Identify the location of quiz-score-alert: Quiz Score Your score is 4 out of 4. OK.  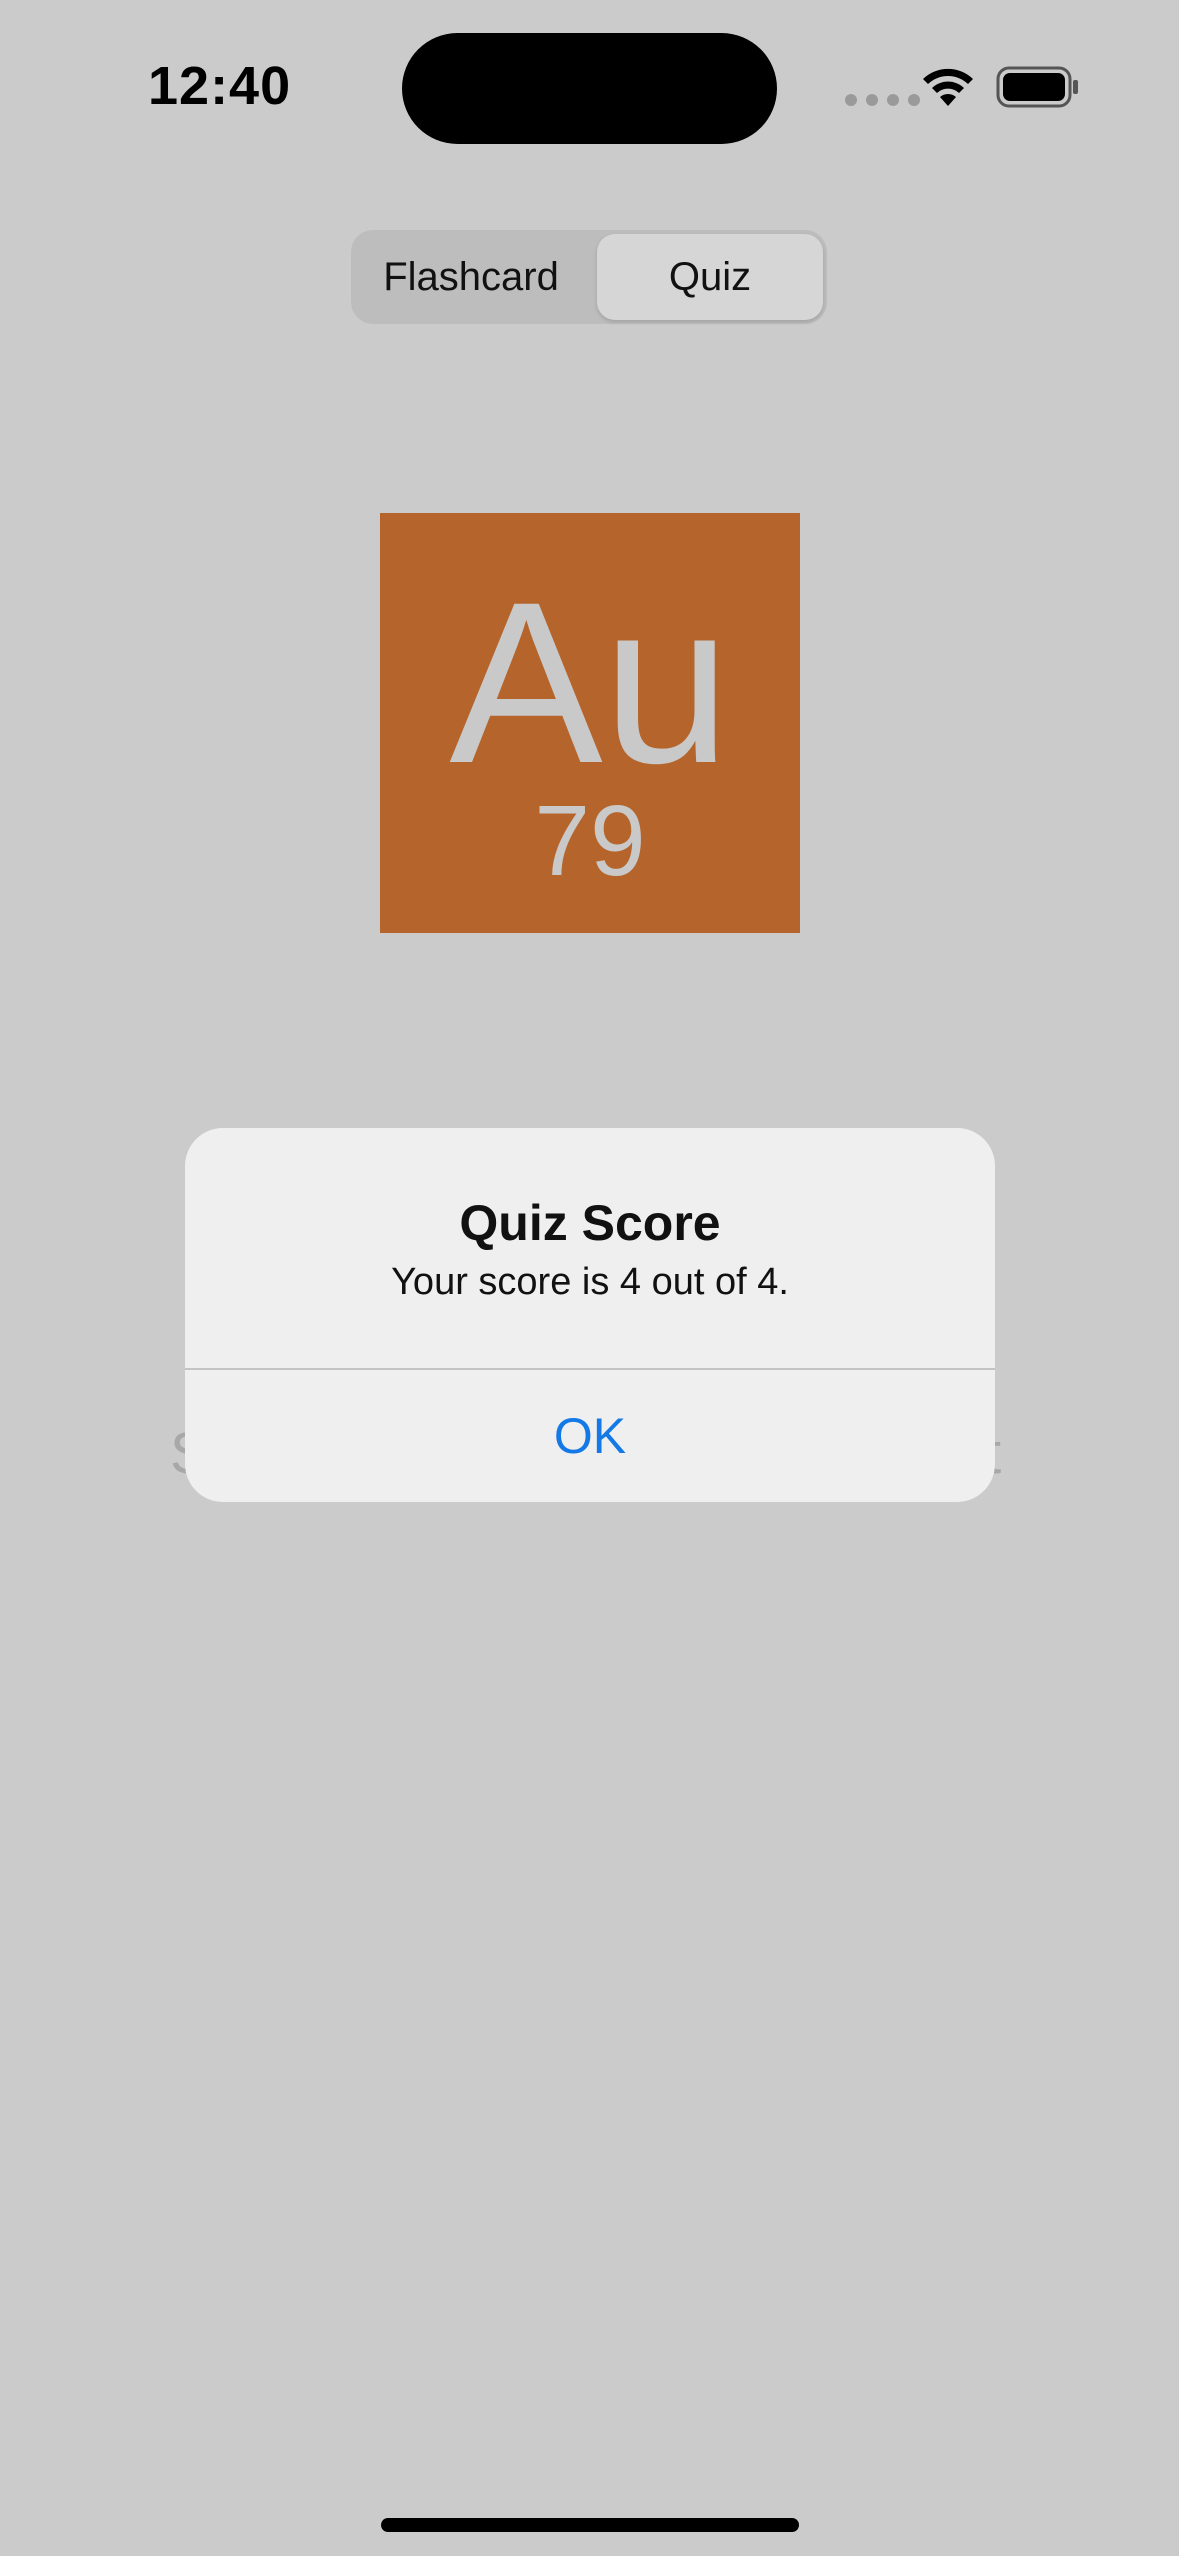
(590, 1315).